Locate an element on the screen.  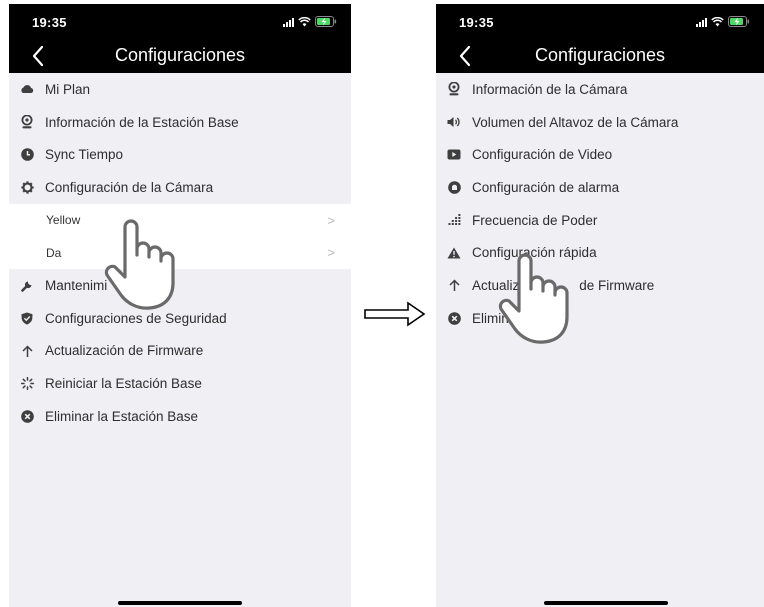
gear-icon is located at coordinates (27, 187).